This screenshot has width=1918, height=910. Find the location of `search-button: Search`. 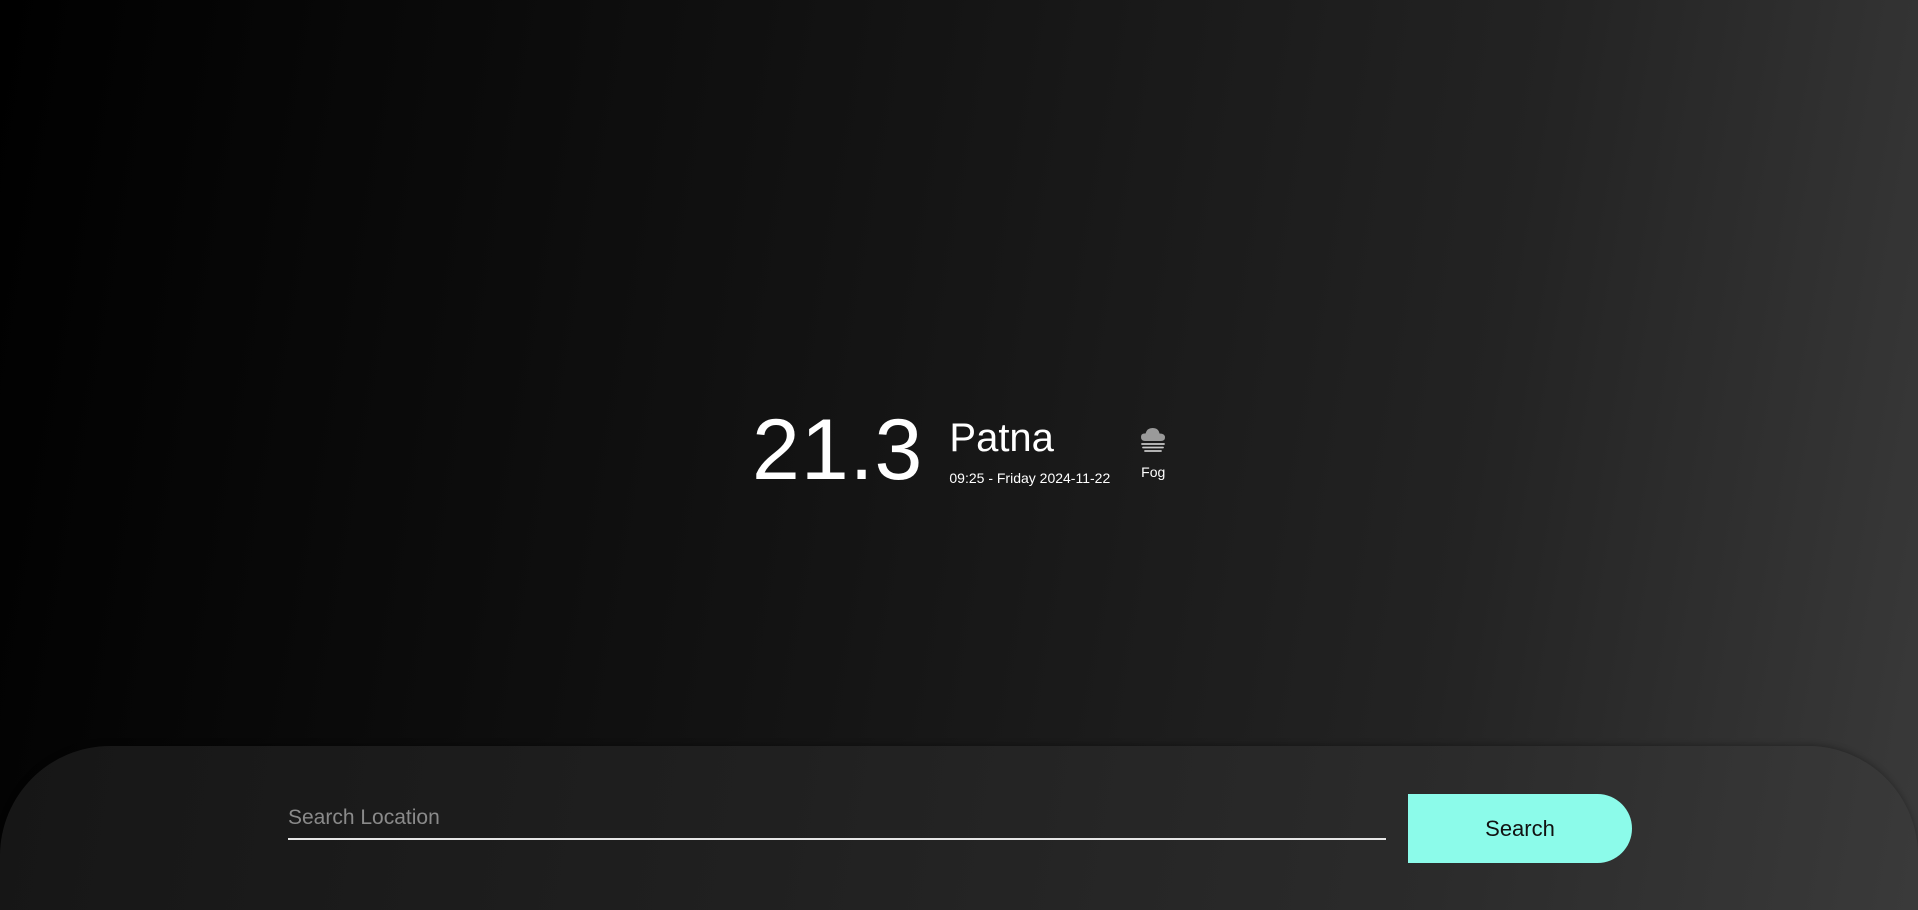

search-button: Search is located at coordinates (1520, 828).